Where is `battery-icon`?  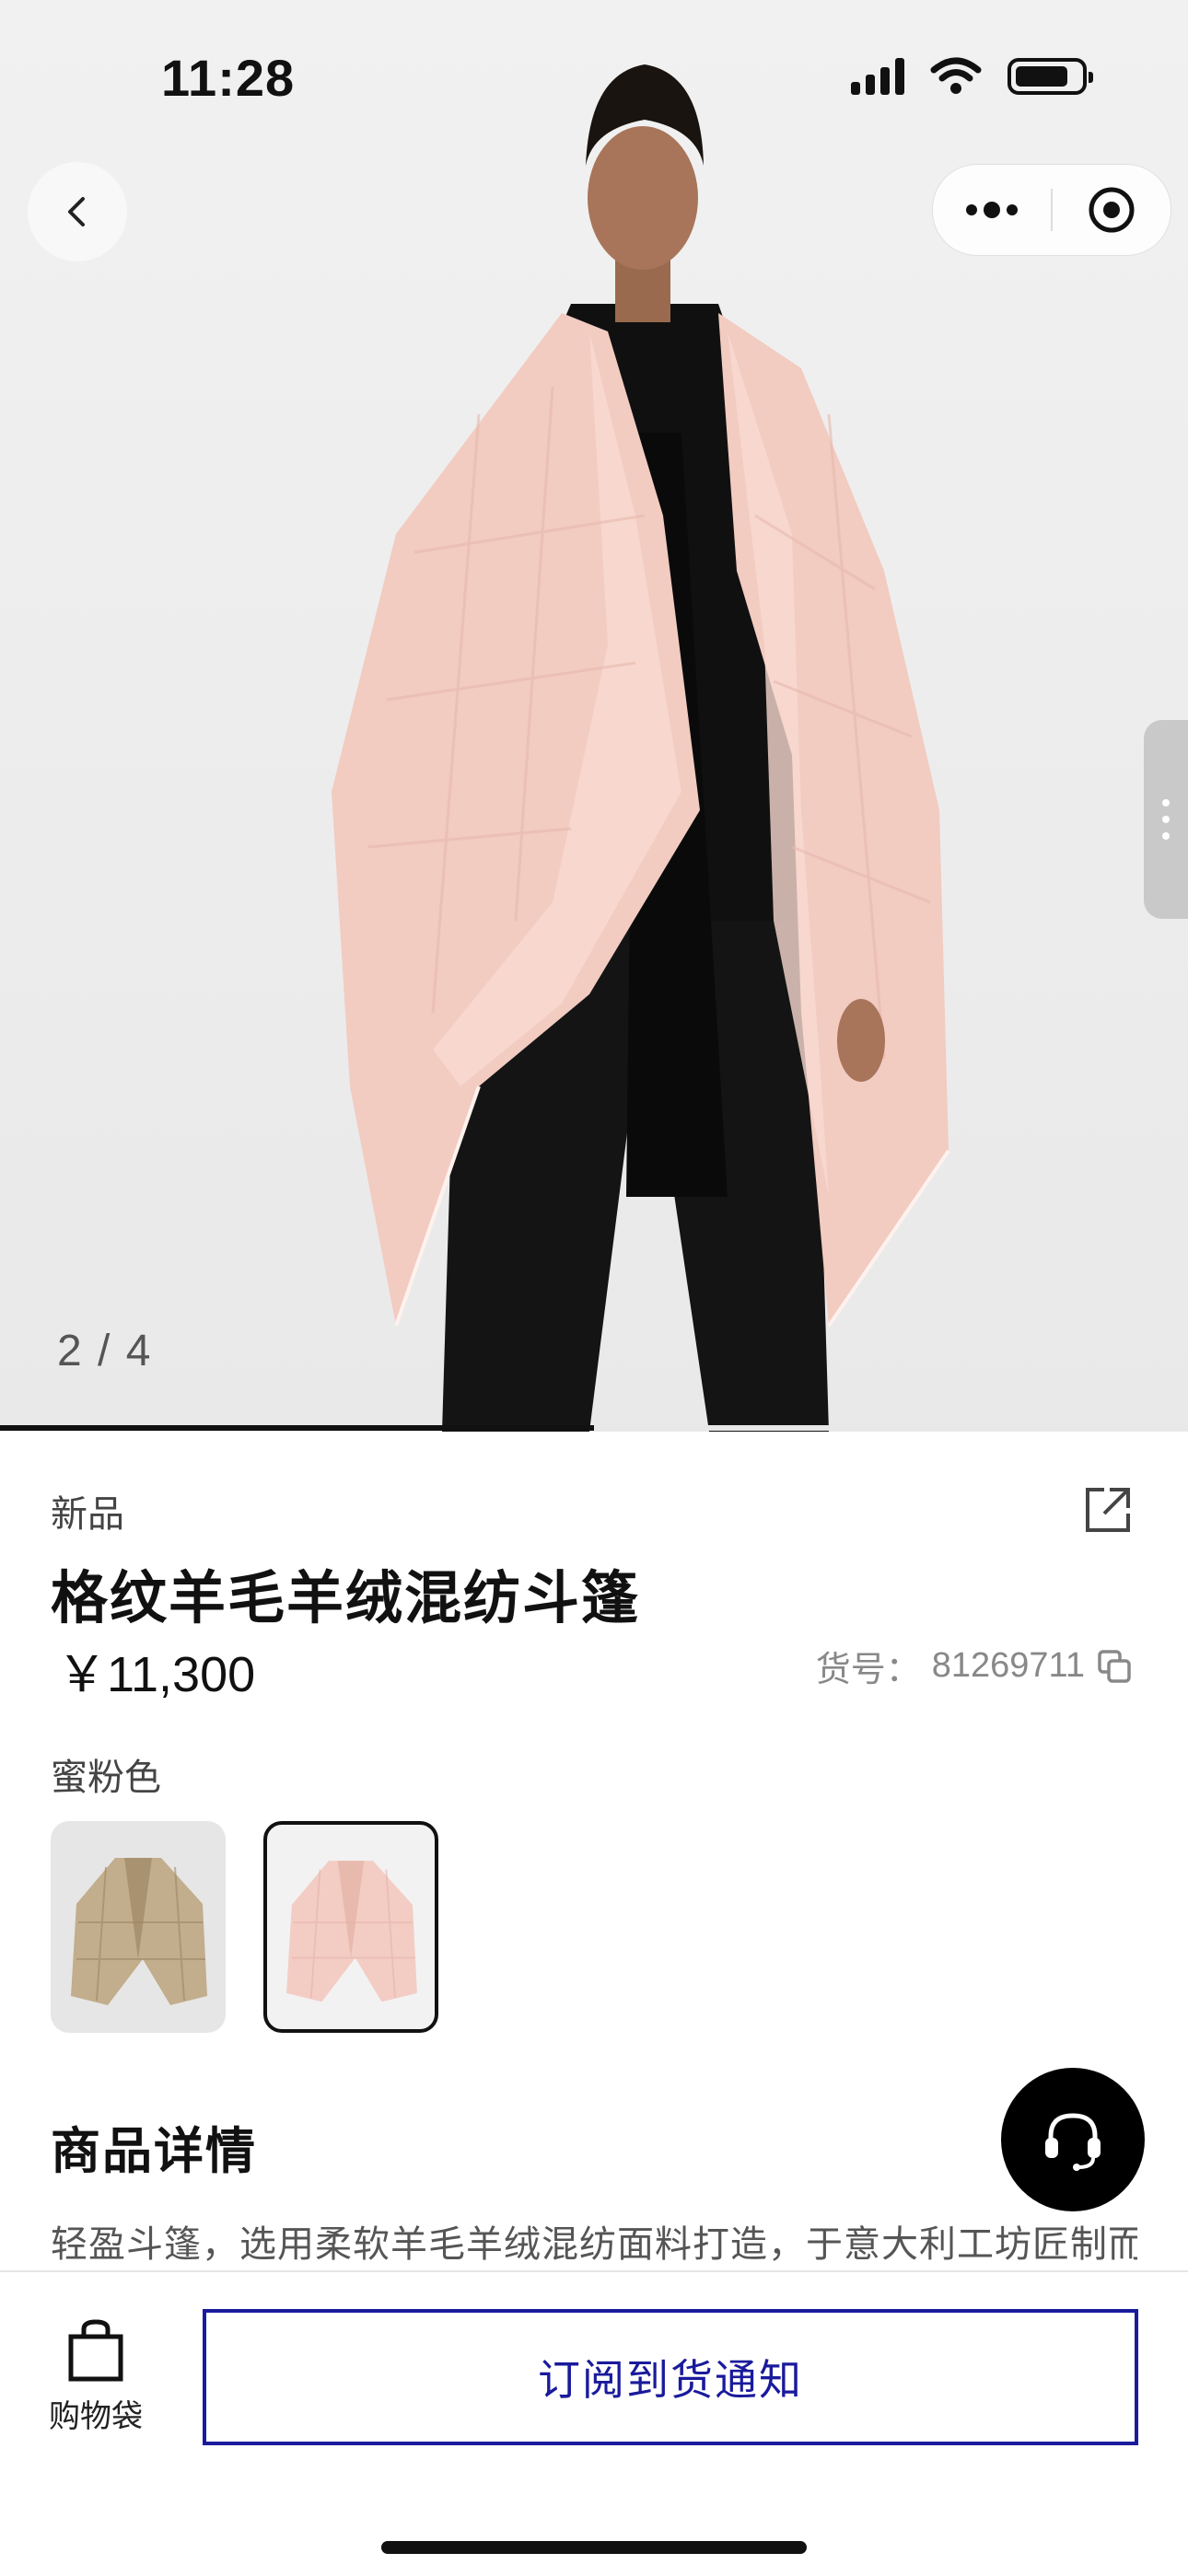
battery-icon is located at coordinates (1050, 76).